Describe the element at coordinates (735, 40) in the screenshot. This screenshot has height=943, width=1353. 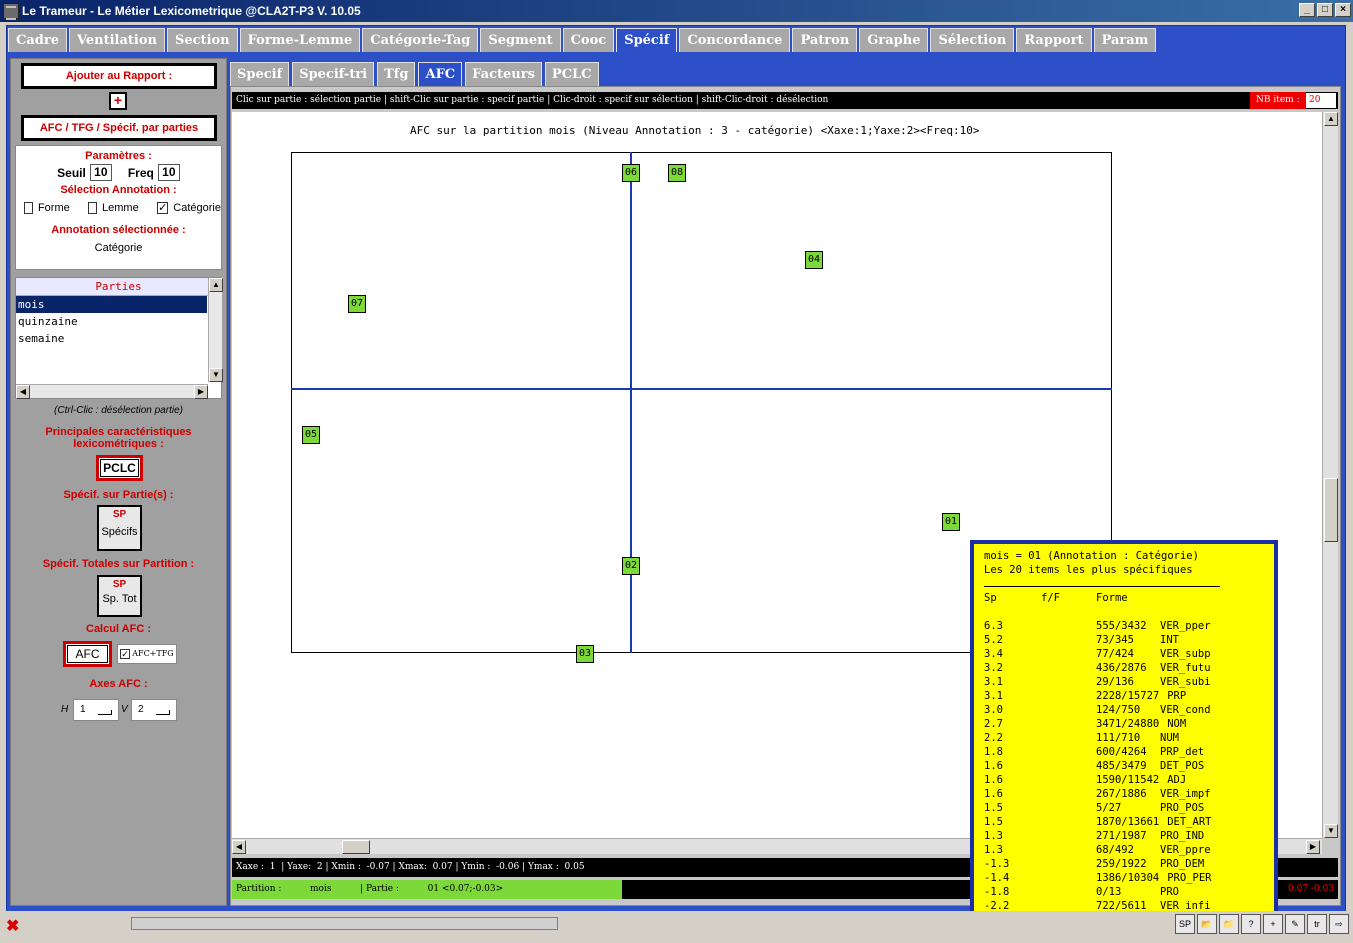
I see `tab-8: Concordance` at that location.